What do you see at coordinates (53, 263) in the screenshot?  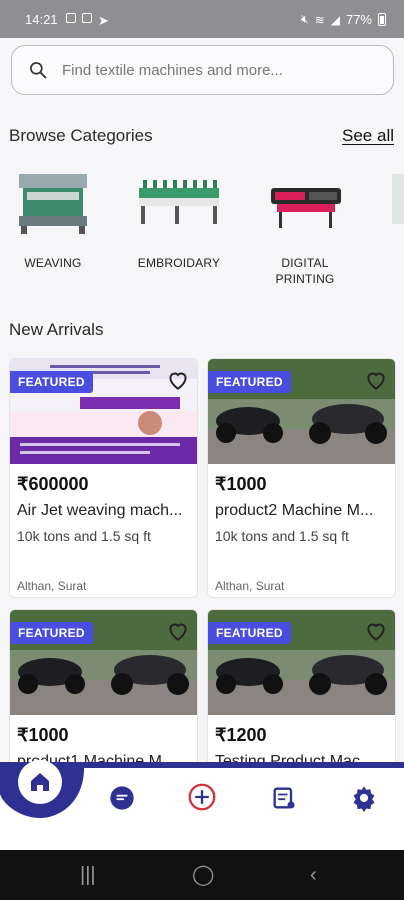 I see `category-label: WEAVING` at bounding box center [53, 263].